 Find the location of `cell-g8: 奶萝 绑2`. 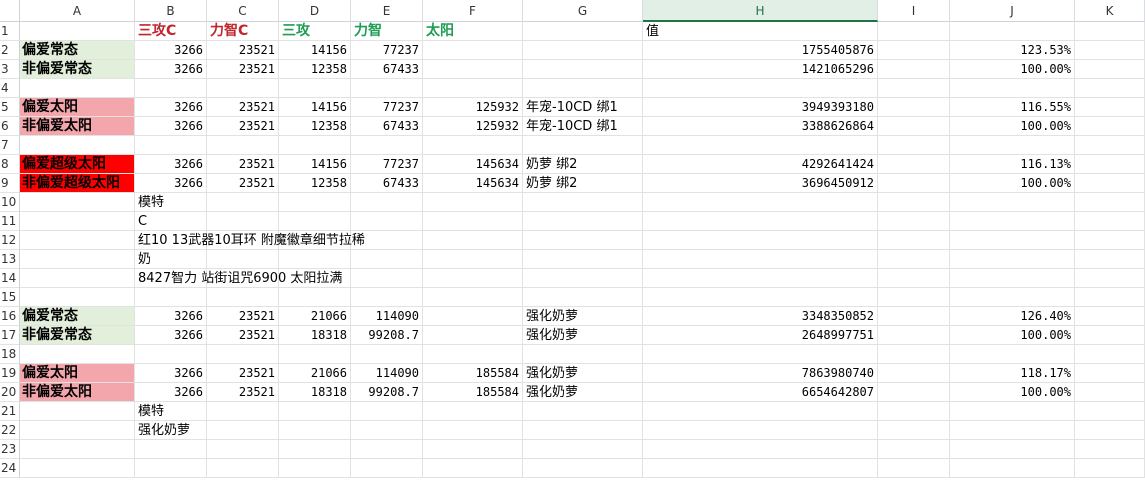

cell-g8: 奶萝 绑2 is located at coordinates (583, 164).